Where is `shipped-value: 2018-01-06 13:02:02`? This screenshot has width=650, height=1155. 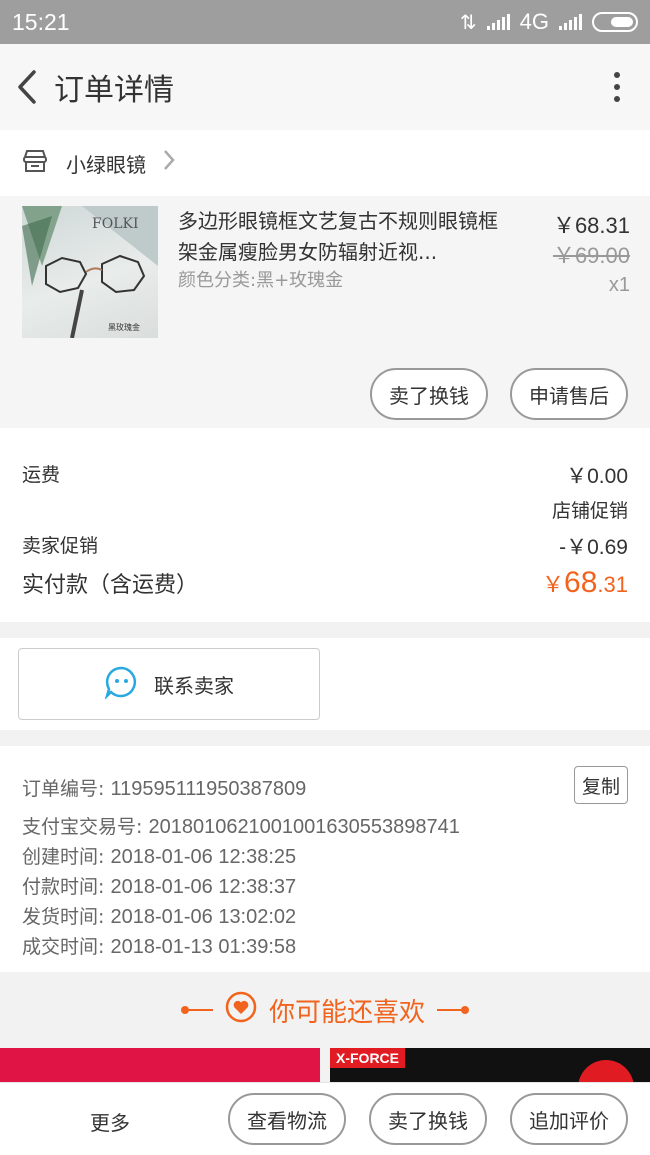 shipped-value: 2018-01-06 13:02:02 is located at coordinates (203, 917).